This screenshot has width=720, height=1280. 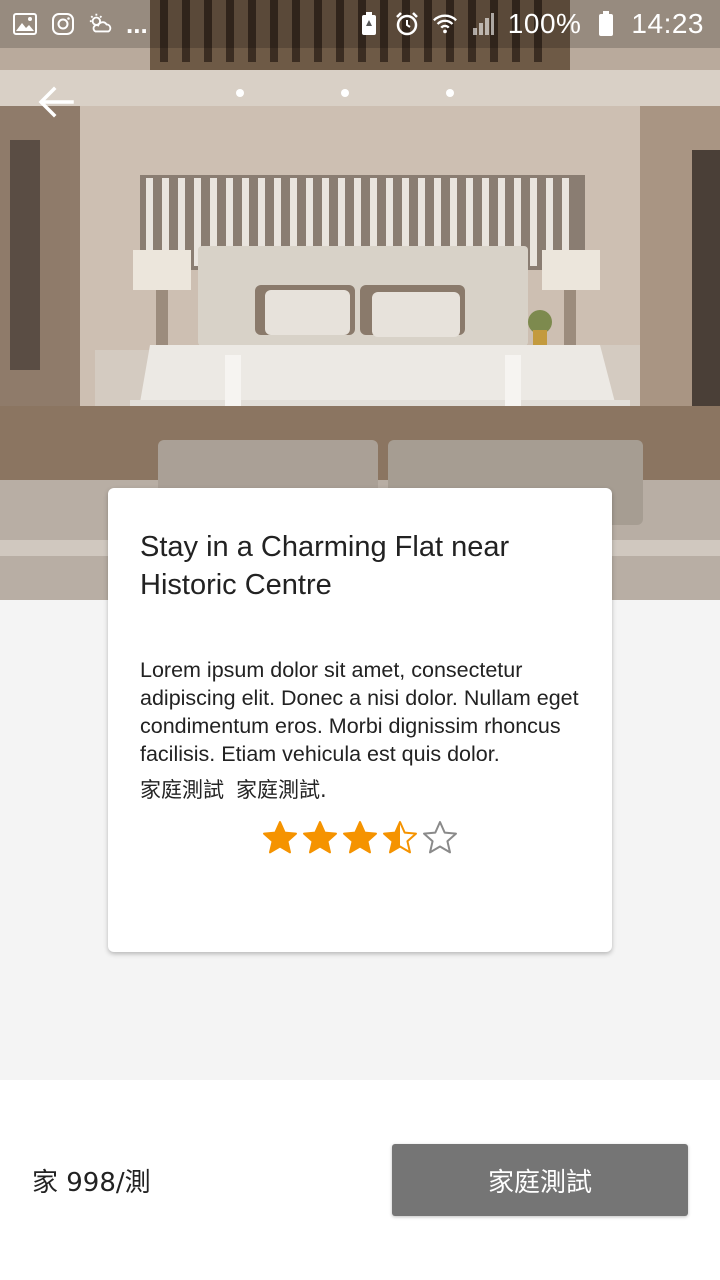 What do you see at coordinates (369, 24) in the screenshot?
I see `battery-saver-icon` at bounding box center [369, 24].